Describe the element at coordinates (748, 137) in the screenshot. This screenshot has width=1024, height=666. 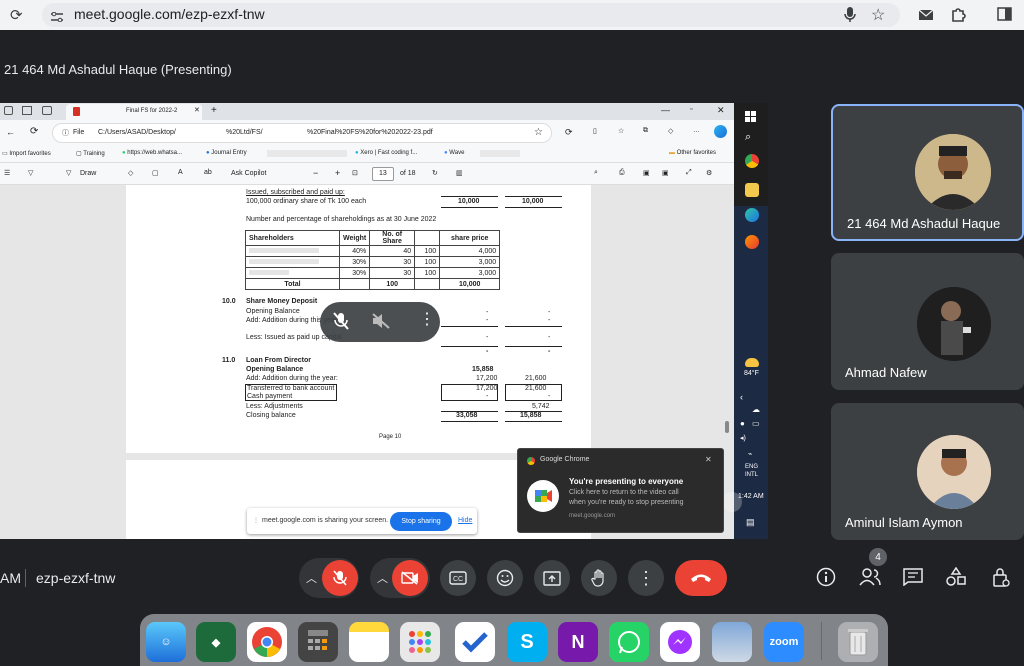
I see `taskbar-search-icon: ⌕` at that location.